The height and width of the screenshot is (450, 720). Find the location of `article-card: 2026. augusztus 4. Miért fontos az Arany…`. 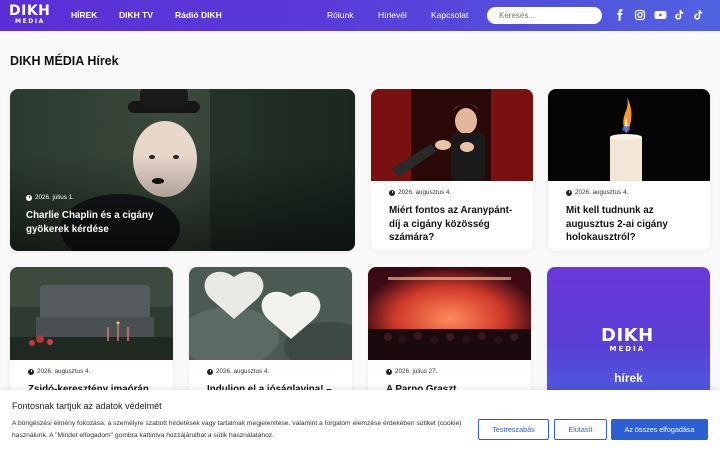

article-card: 2026. augusztus 4. Miért fontos az Arany… is located at coordinates (452, 170).